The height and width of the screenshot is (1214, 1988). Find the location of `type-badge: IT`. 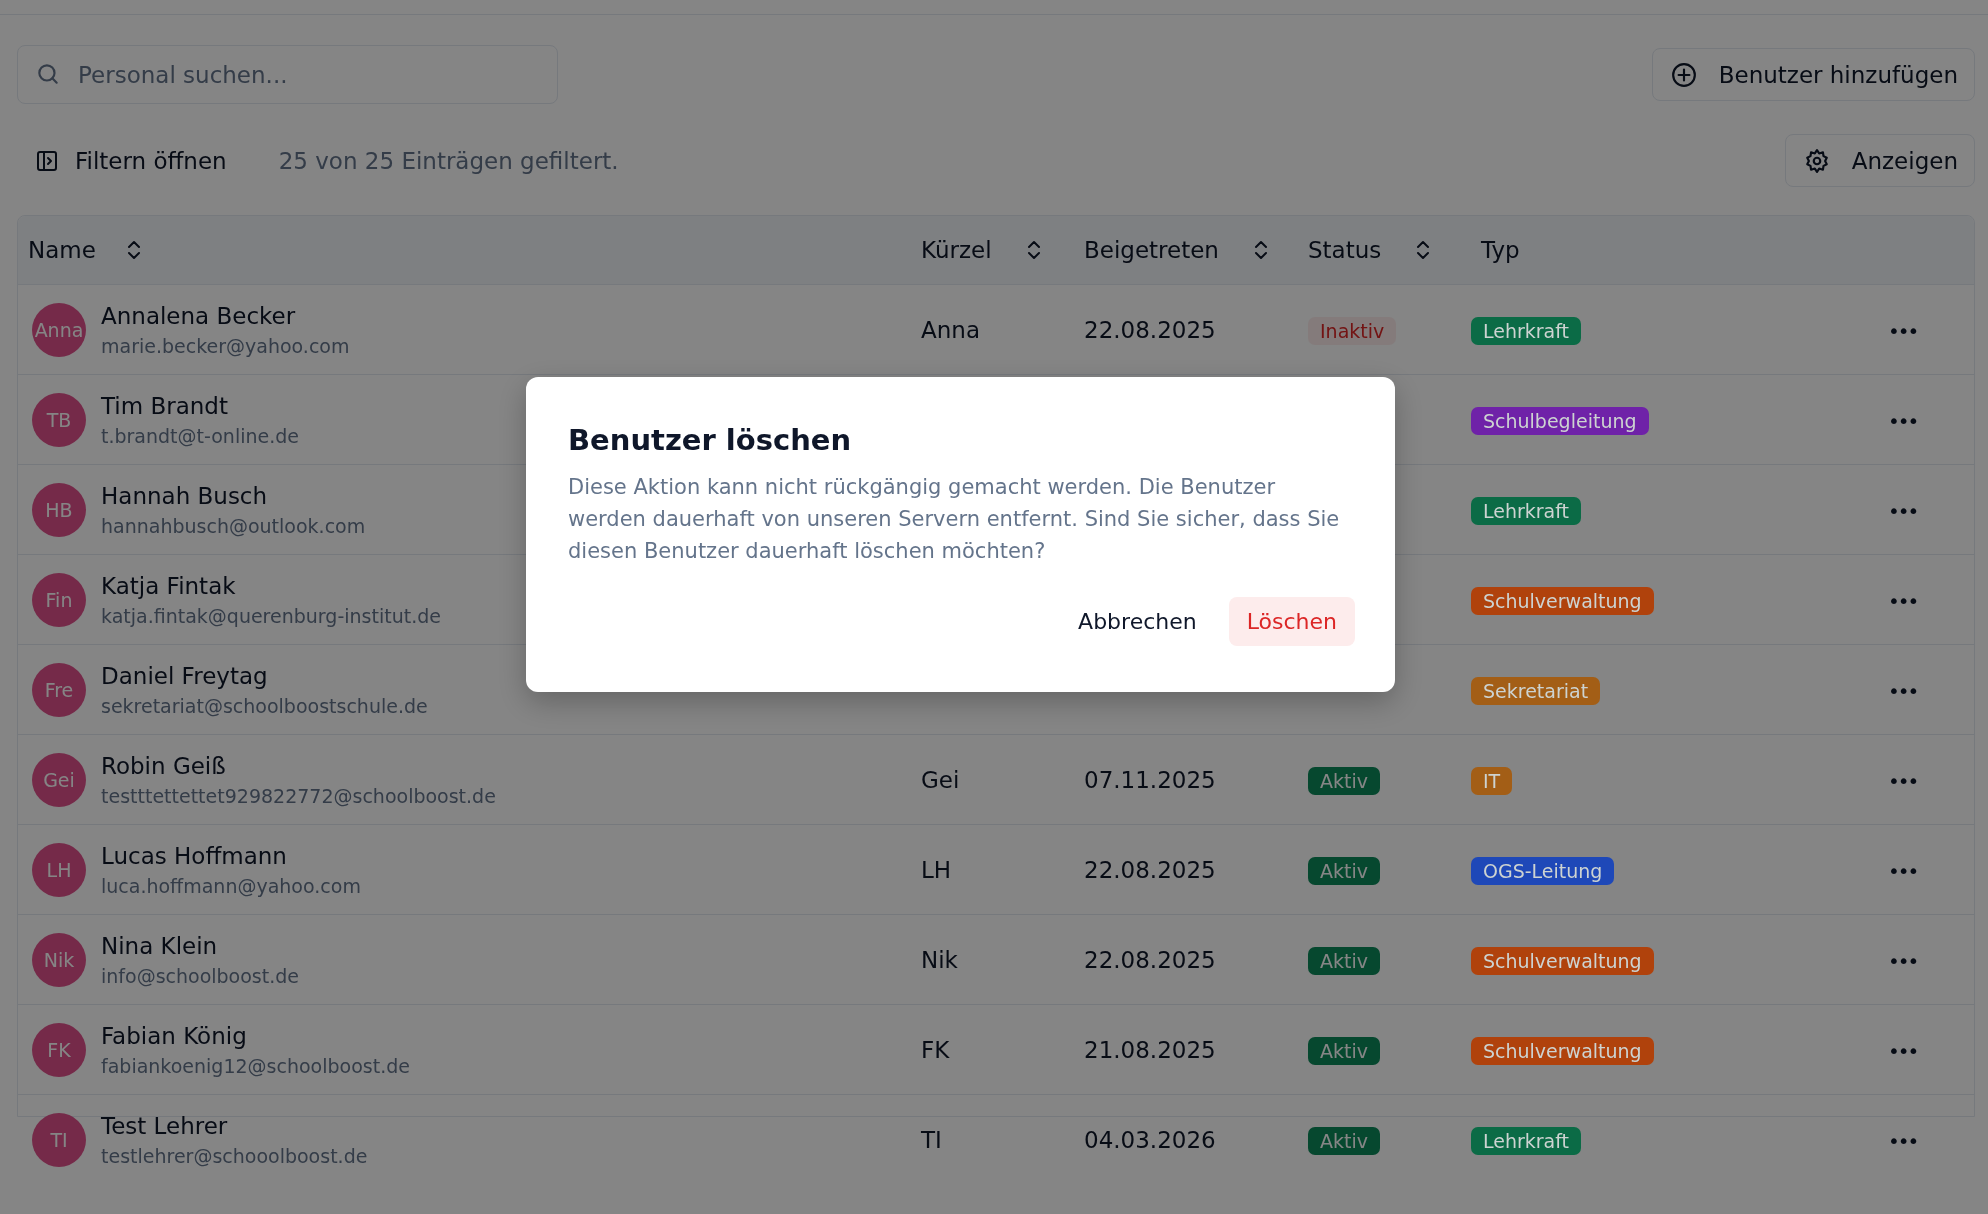

type-badge: IT is located at coordinates (1492, 780).